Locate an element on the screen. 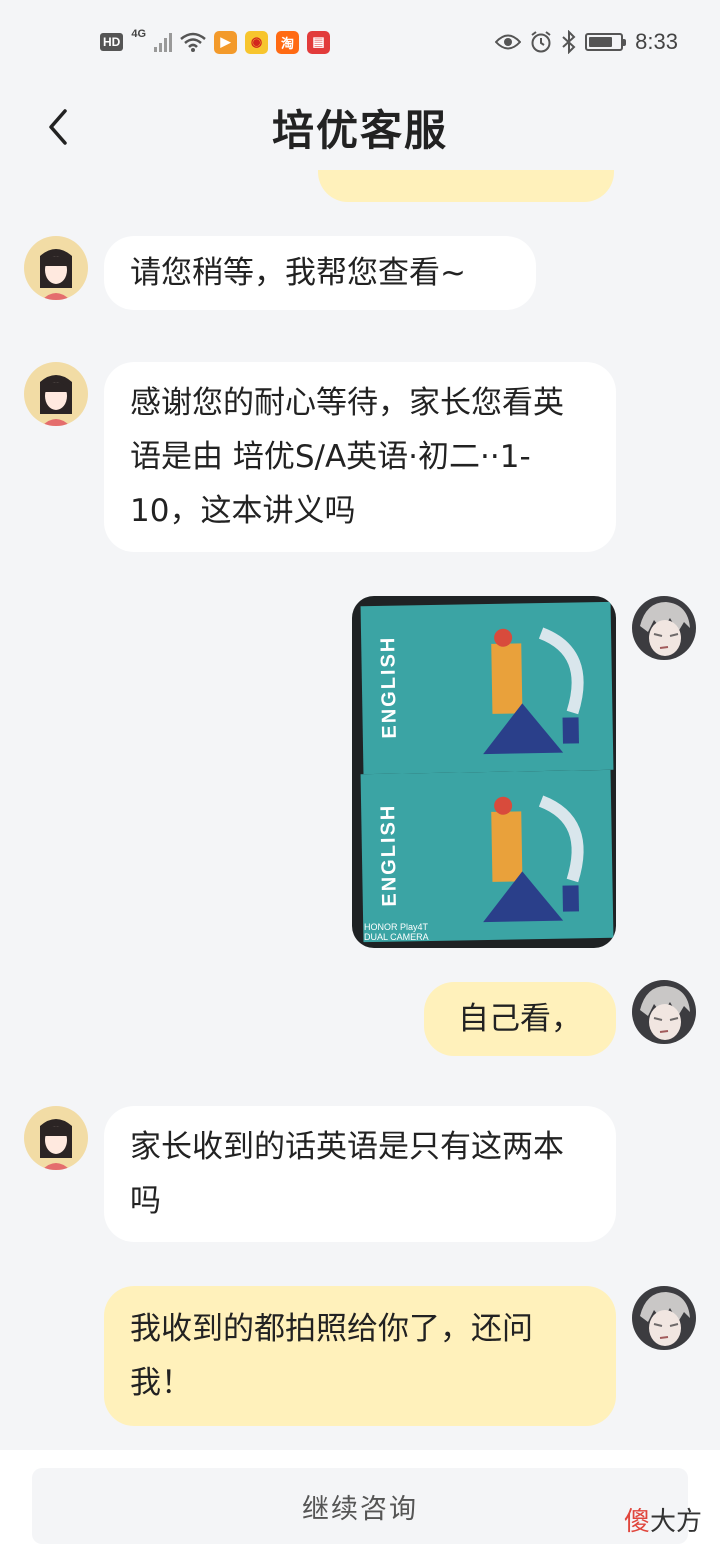  message-text: 家长收到的话英语是只有这两本吗 is located at coordinates (347, 1174).